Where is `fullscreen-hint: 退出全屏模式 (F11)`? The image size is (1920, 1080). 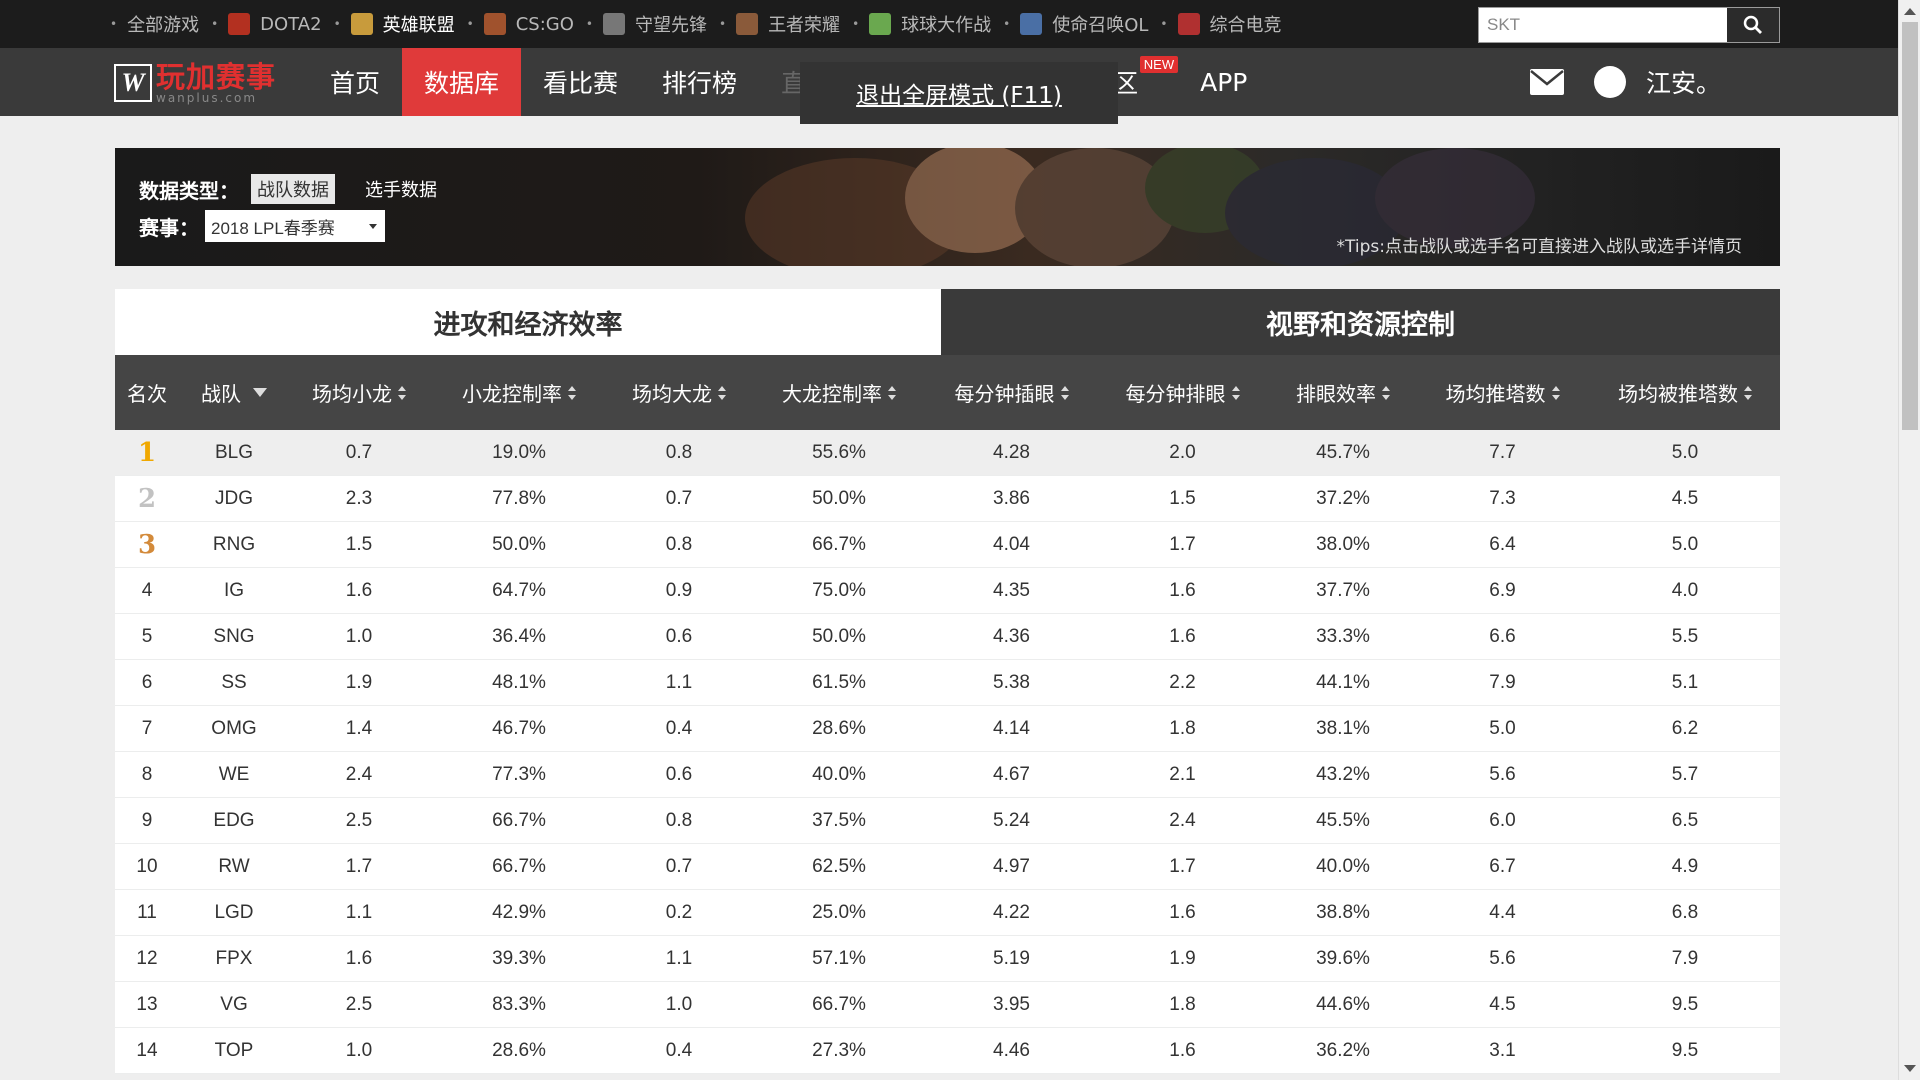
fullscreen-hint: 退出全屏模式 (F11) is located at coordinates (959, 93).